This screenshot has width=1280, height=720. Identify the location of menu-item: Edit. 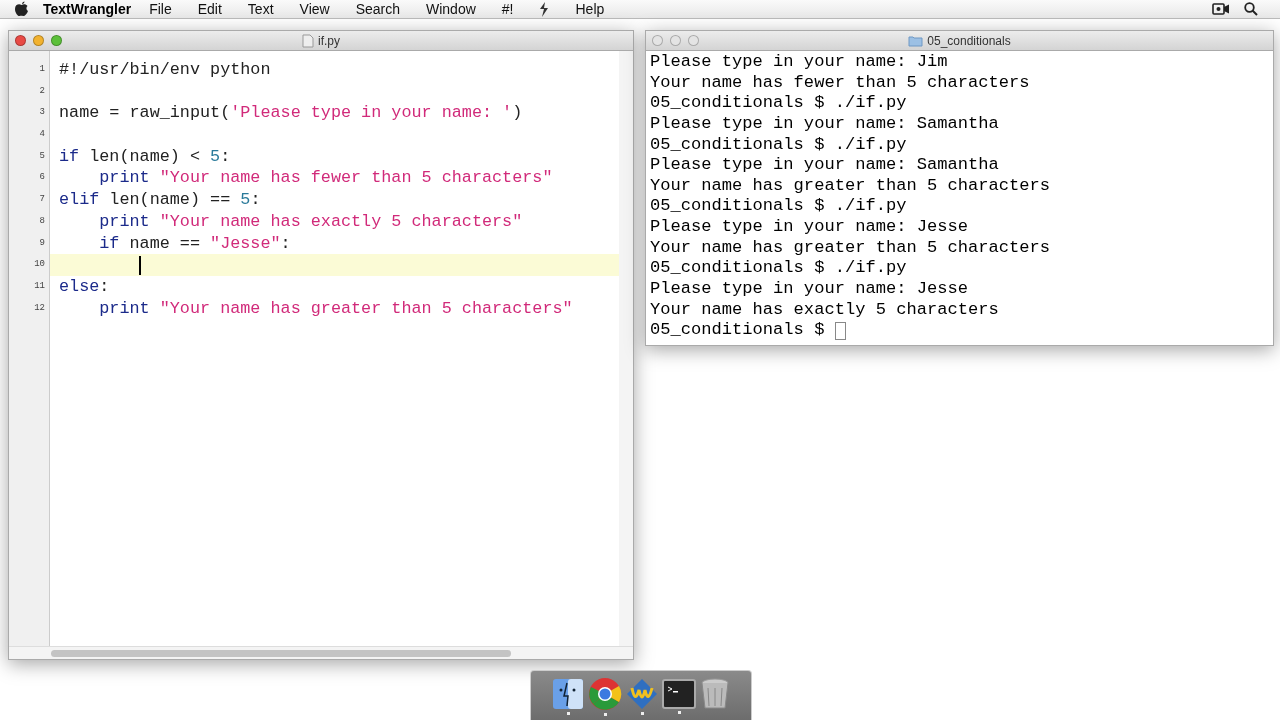
(209, 9).